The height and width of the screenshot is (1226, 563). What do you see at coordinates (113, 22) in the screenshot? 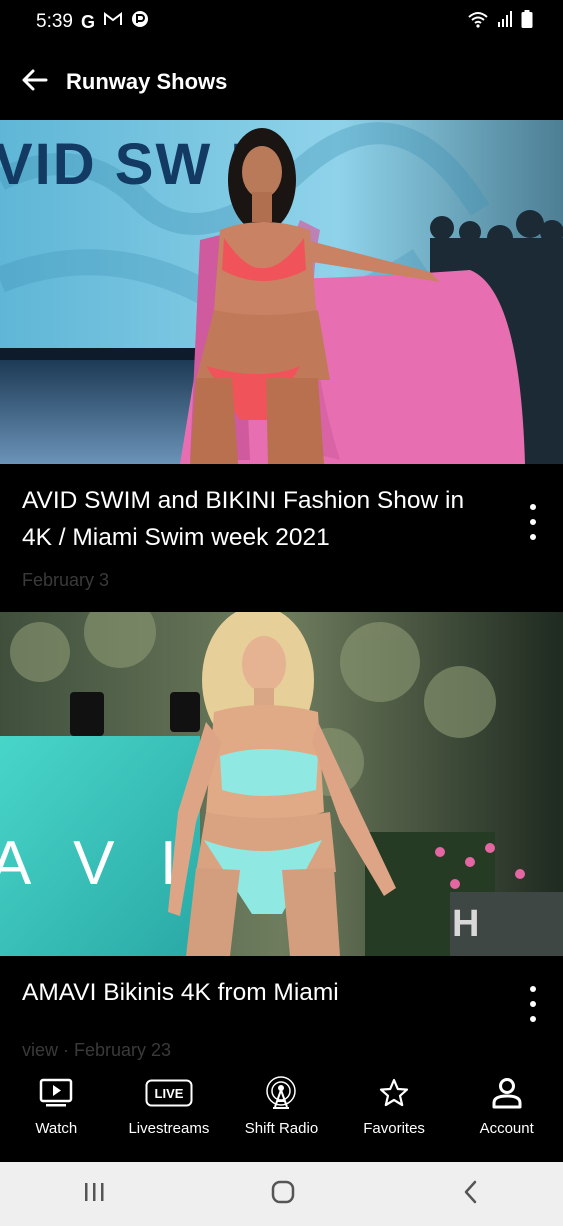
I see `gmail-icon` at bounding box center [113, 22].